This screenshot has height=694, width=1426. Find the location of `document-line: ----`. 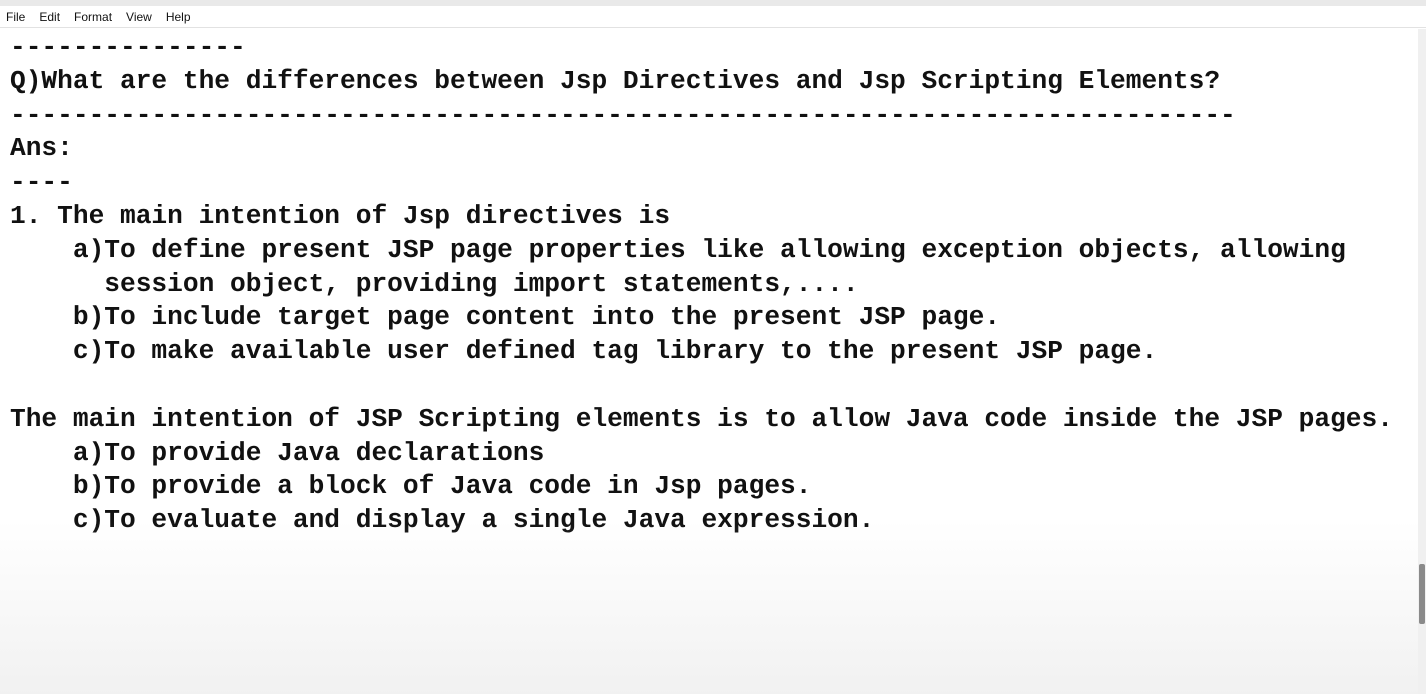

document-line: ---- is located at coordinates (41, 182).